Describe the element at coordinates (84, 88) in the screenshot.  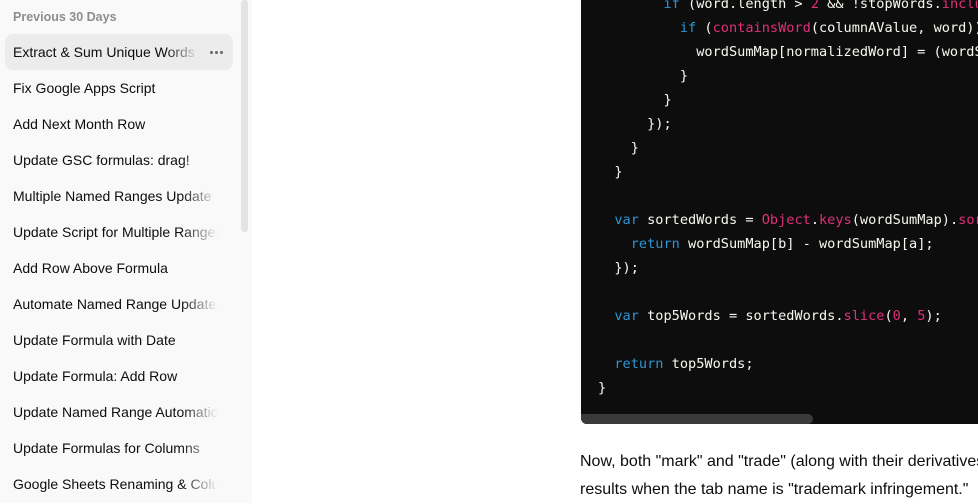
I see `chat-item-label: Fix Google Apps Script` at that location.